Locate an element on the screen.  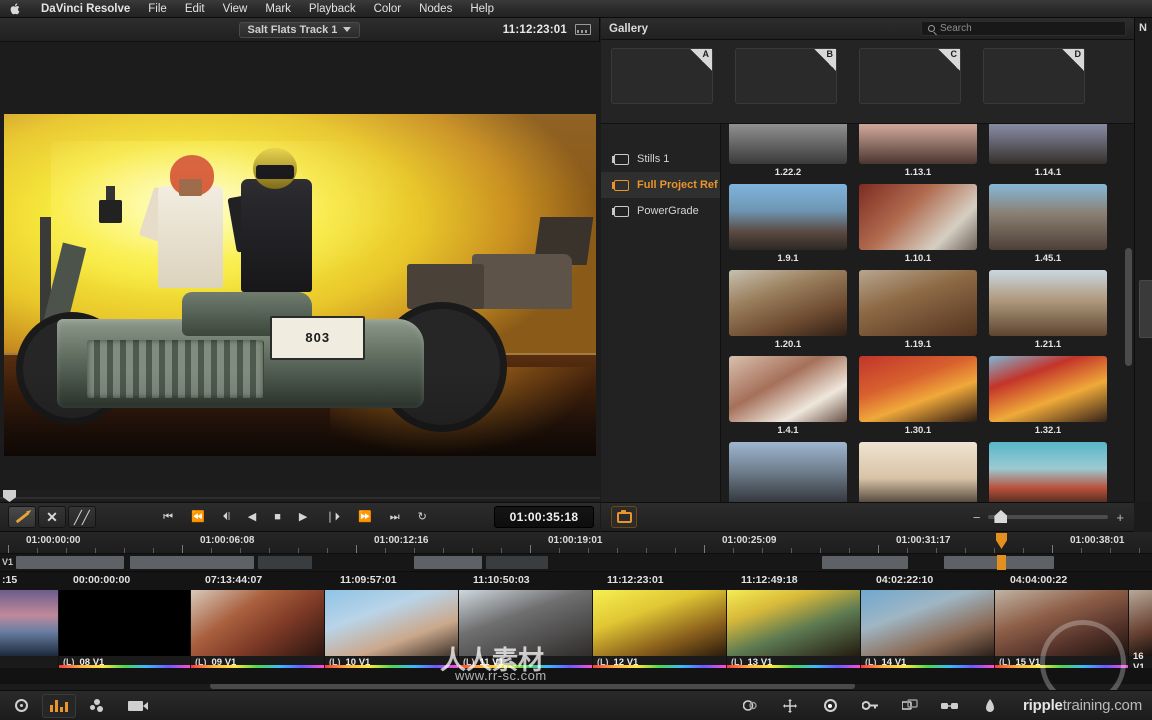
gallery-still: 1.22.2 is located at coordinates (788, 151).